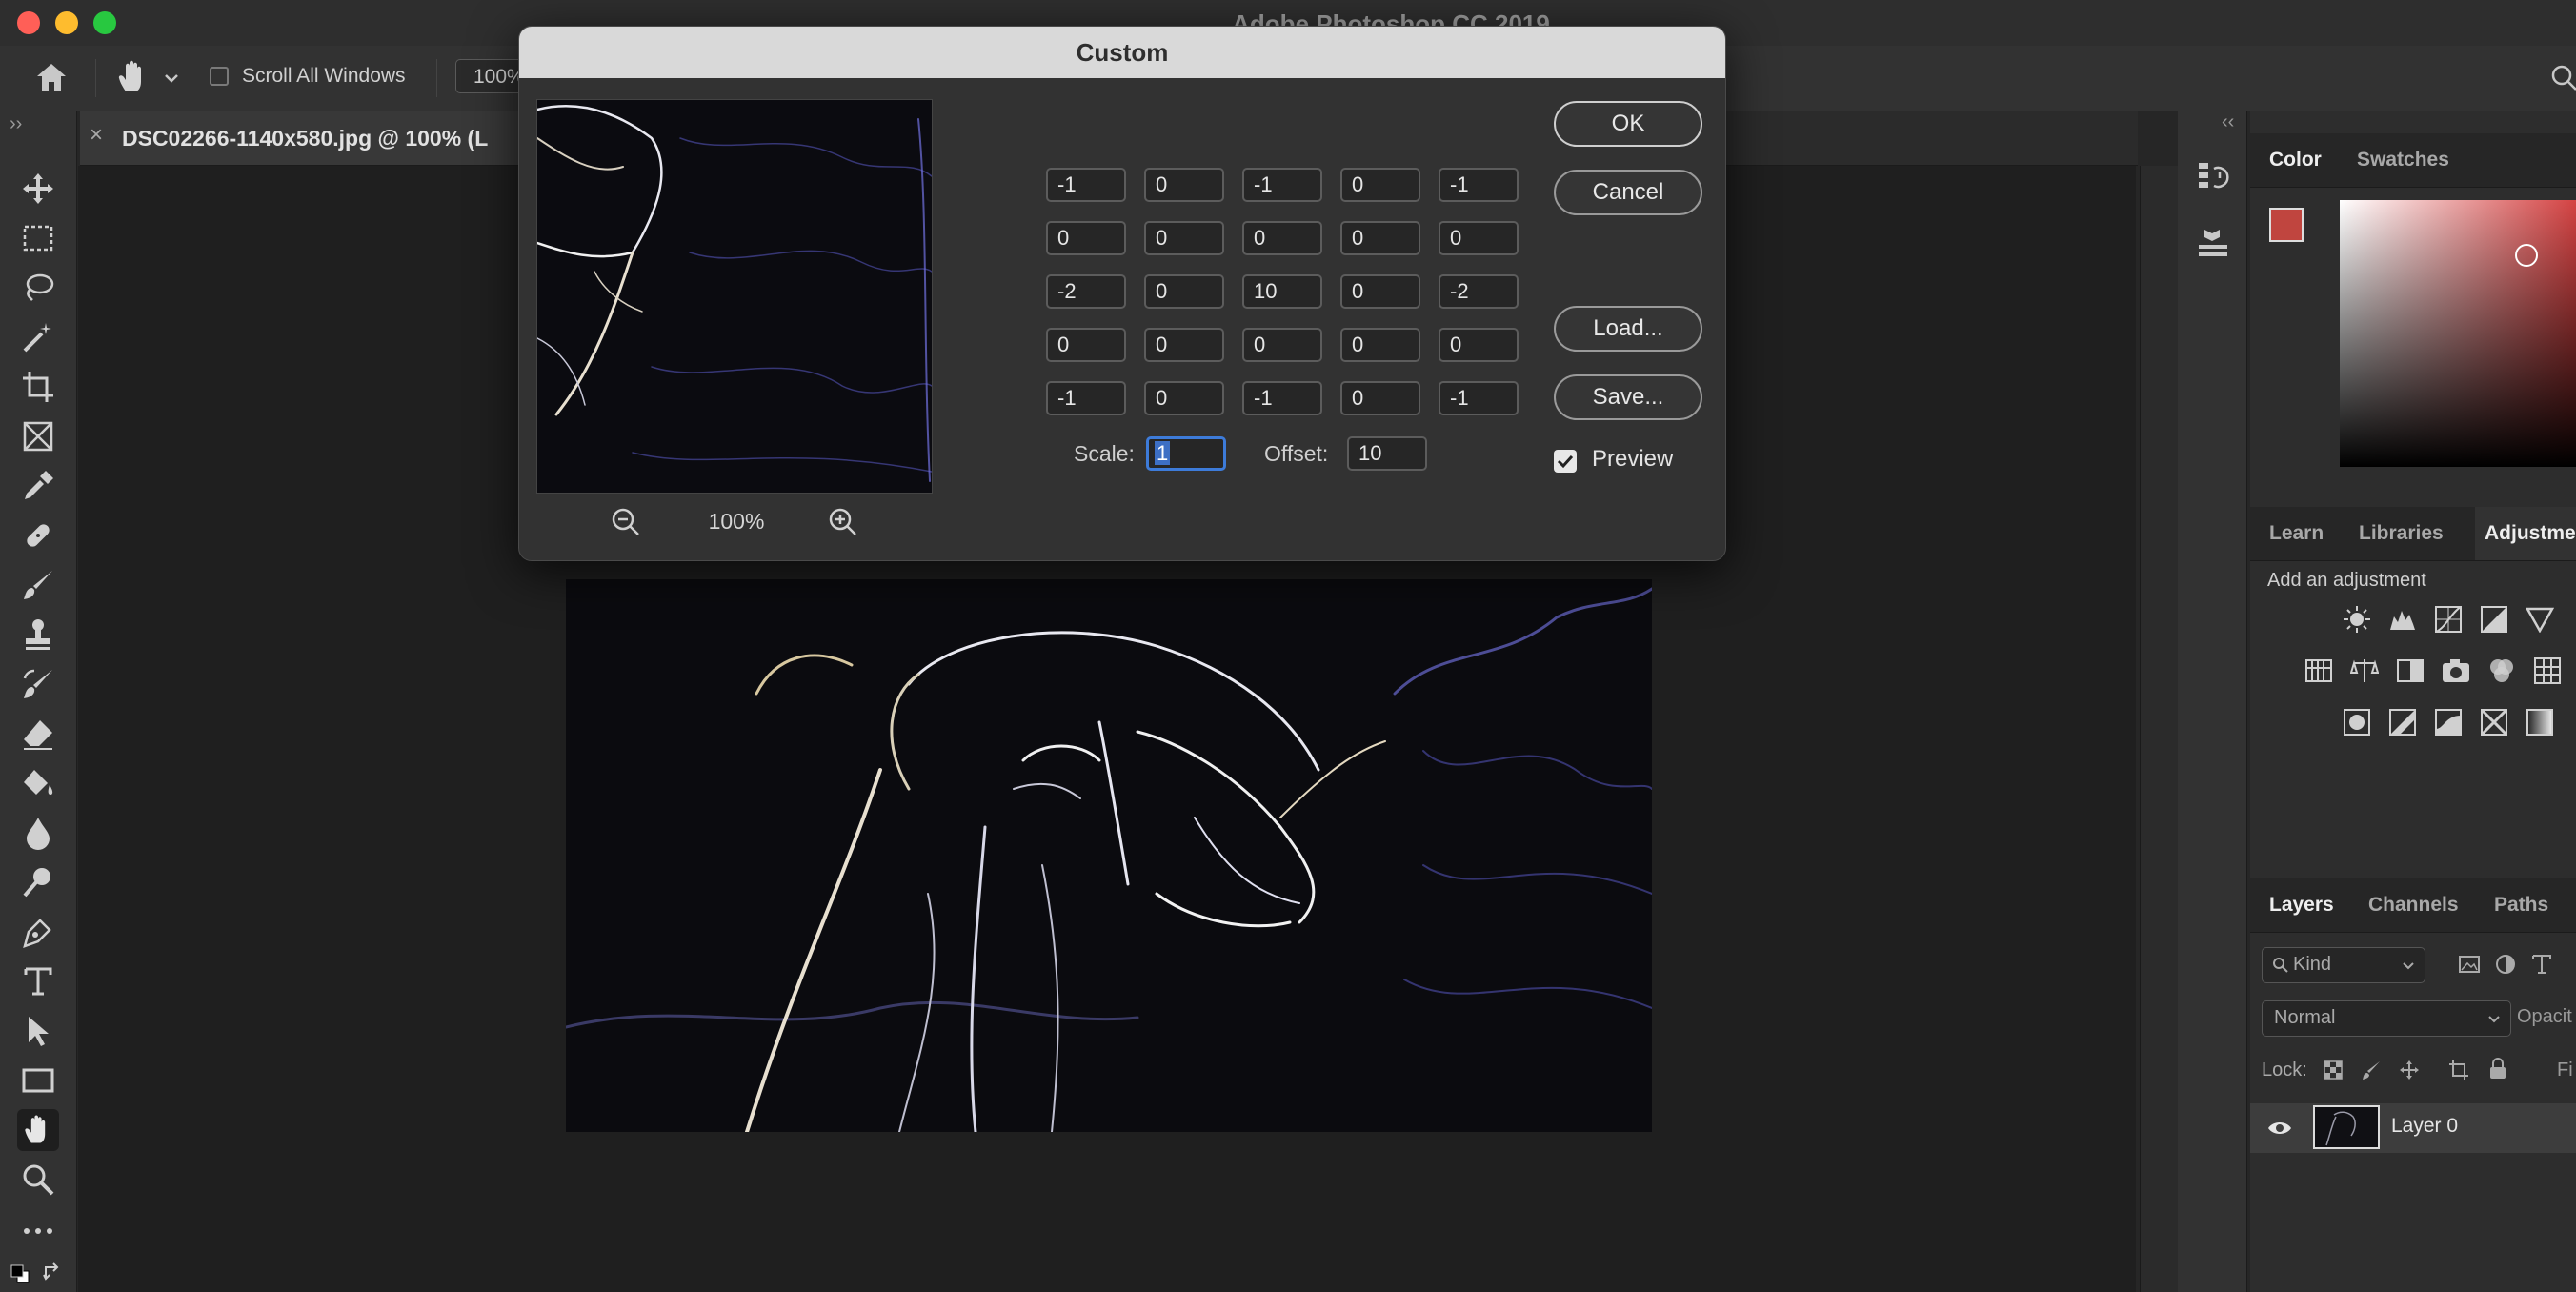 The width and height of the screenshot is (2576, 1292). Describe the element at coordinates (38, 387) in the screenshot. I see `crop-tool-icon` at that location.